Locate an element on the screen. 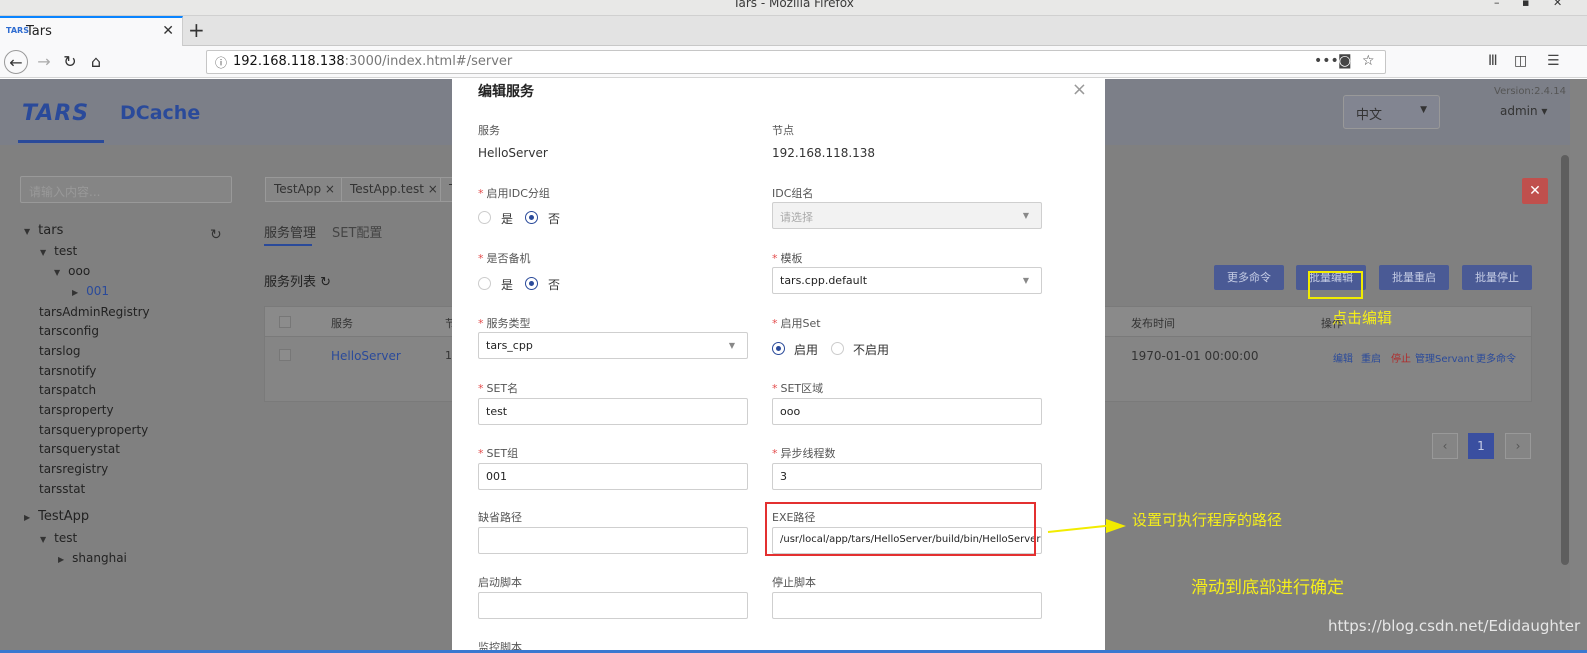 The image size is (1587, 653). library-icon: Ⅲ is located at coordinates (1493, 61).